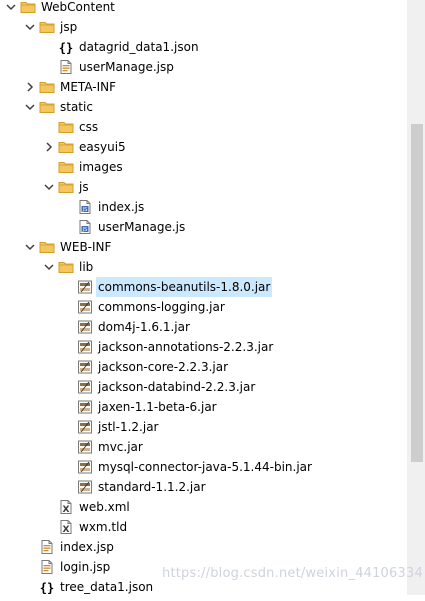 This screenshot has width=425, height=601. Describe the element at coordinates (86, 247) in the screenshot. I see `tree-item-label: WEB-INF` at that location.